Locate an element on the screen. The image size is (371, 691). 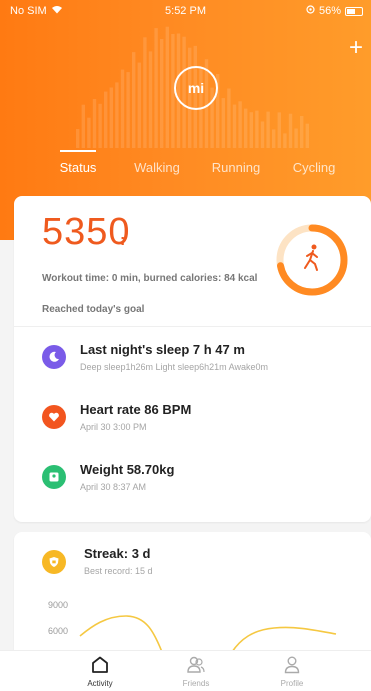
battery-icon is located at coordinates (354, 11).